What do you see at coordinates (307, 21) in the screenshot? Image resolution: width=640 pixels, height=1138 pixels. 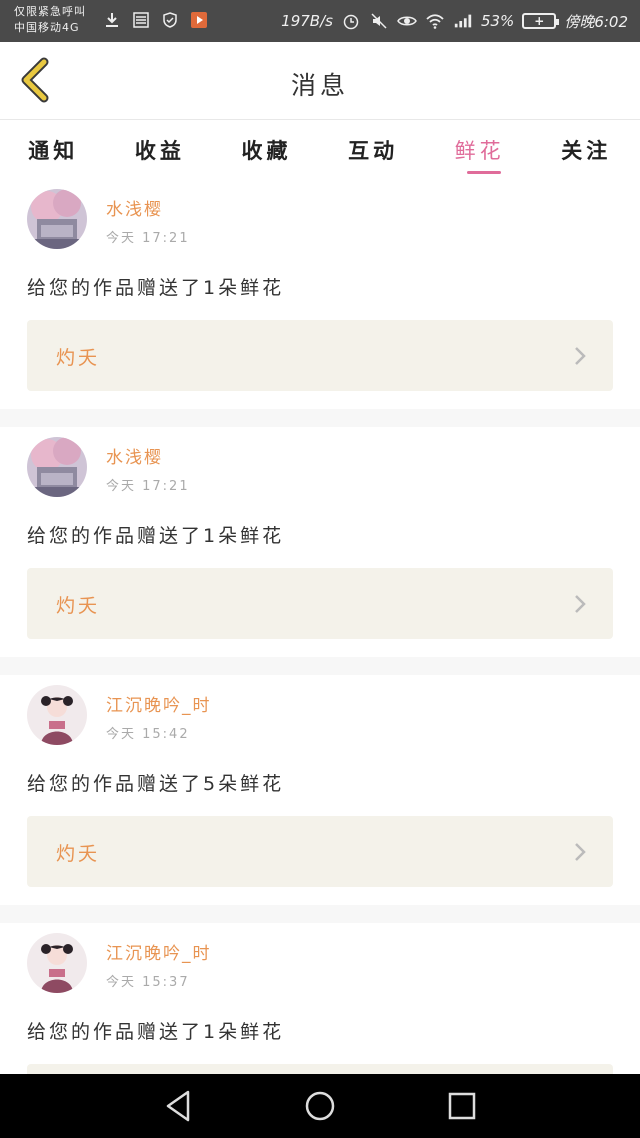 I see `network-speed: 197B/s` at bounding box center [307, 21].